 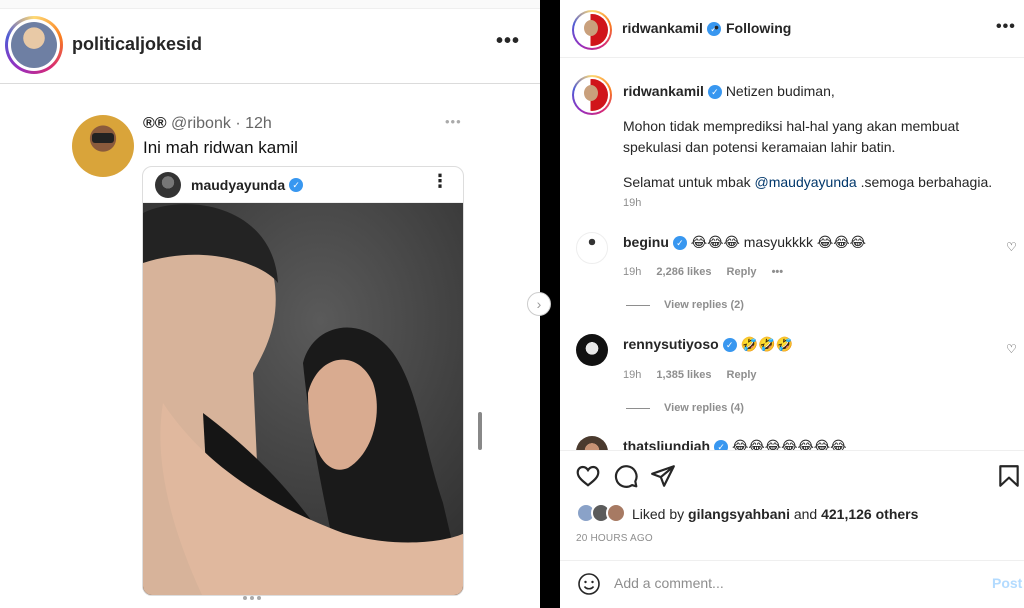 What do you see at coordinates (792, 584) in the screenshot?
I see `comment-bar: Add a comment... Post` at bounding box center [792, 584].